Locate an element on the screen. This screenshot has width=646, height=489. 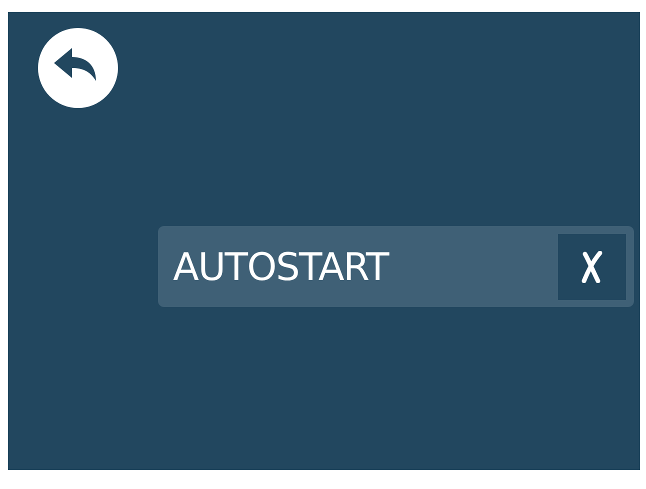
back-arrow-icon is located at coordinates (76, 65).